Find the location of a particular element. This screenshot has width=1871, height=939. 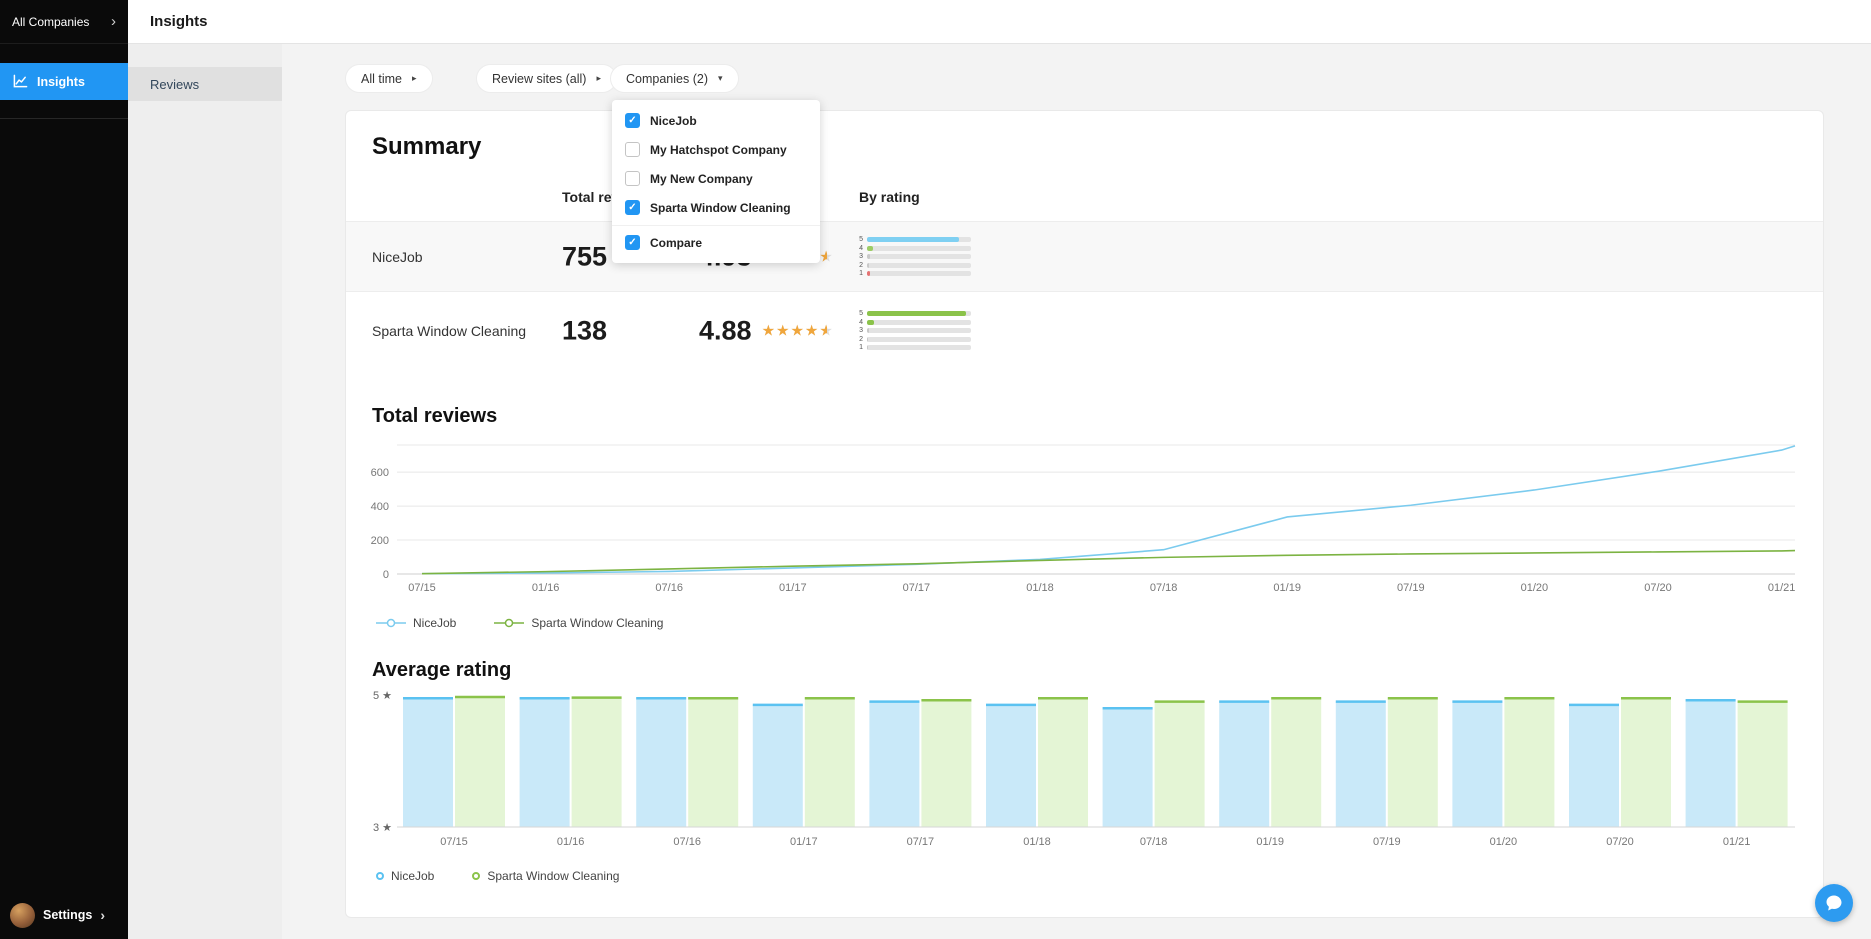

secondary-sidebar: Reviews is located at coordinates (205, 491).